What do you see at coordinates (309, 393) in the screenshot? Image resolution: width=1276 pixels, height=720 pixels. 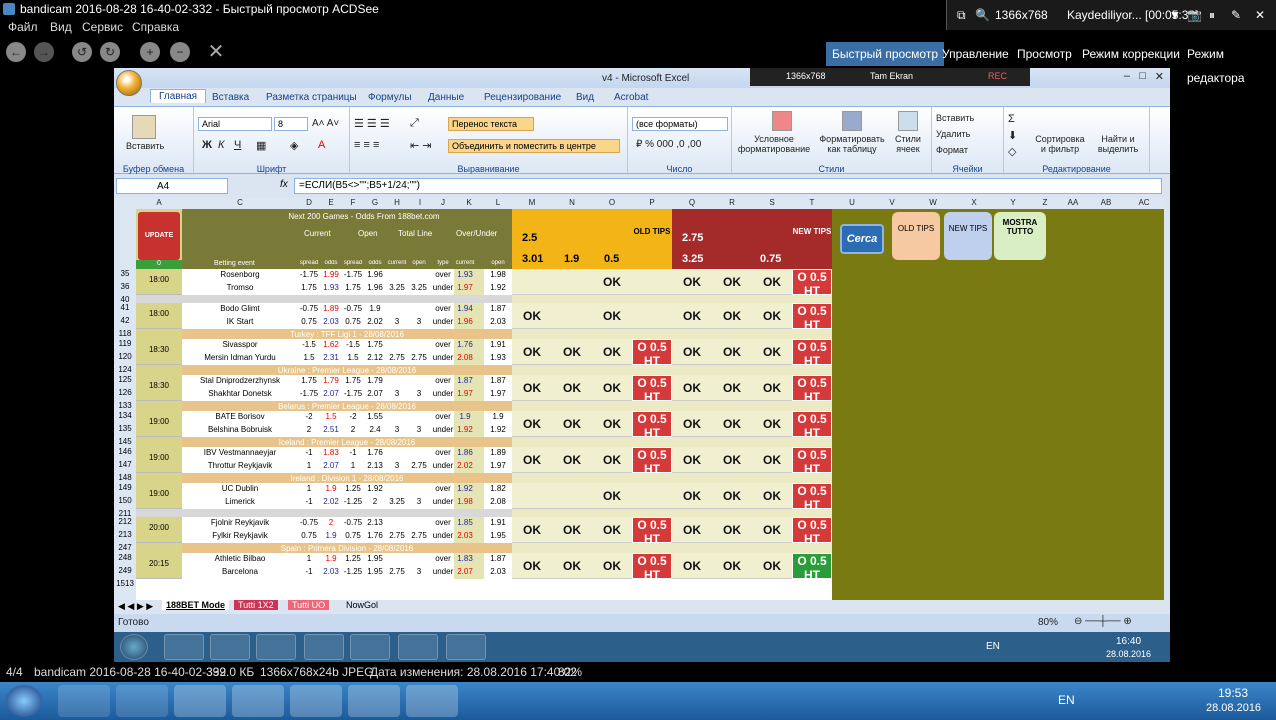 I see `odds-cell: -1.75` at bounding box center [309, 393].